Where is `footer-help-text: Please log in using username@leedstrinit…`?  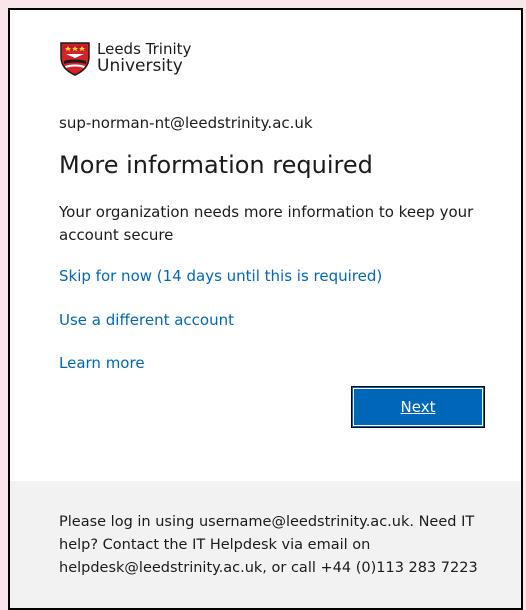
footer-help-text: Please log in using username@leedstrinit… is located at coordinates (268, 545).